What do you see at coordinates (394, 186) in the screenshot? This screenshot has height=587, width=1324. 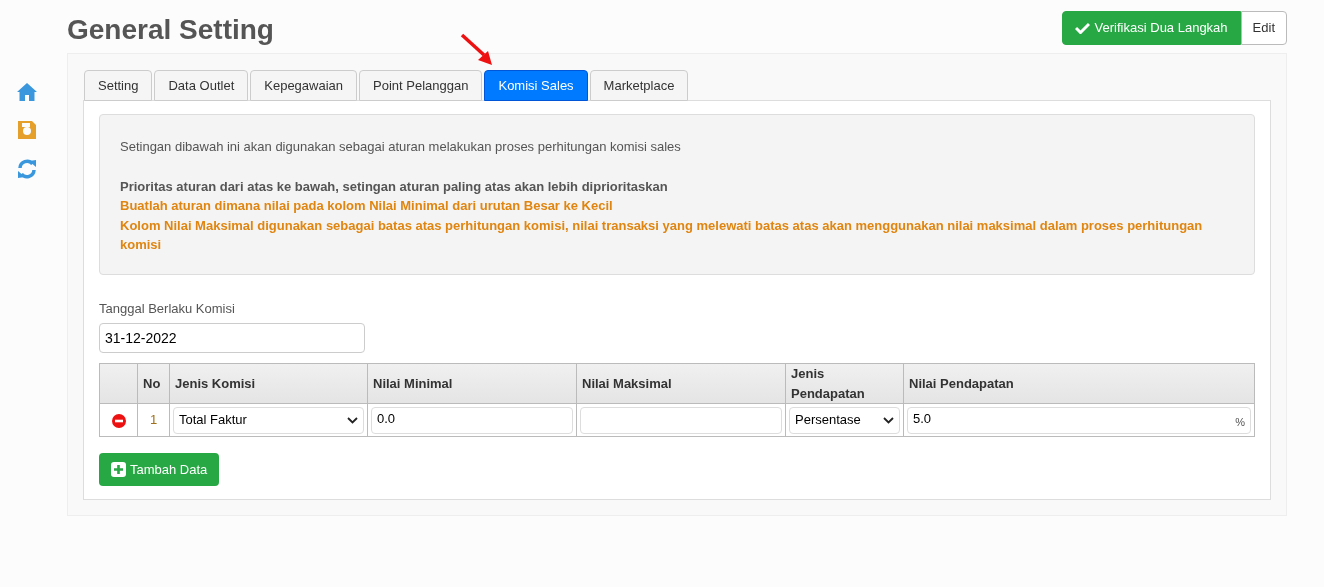 I see `note-text: Prioritas aturan dari atas ke bawah, setingan aturan paling atas akan lebih diprioritaskan` at bounding box center [394, 186].